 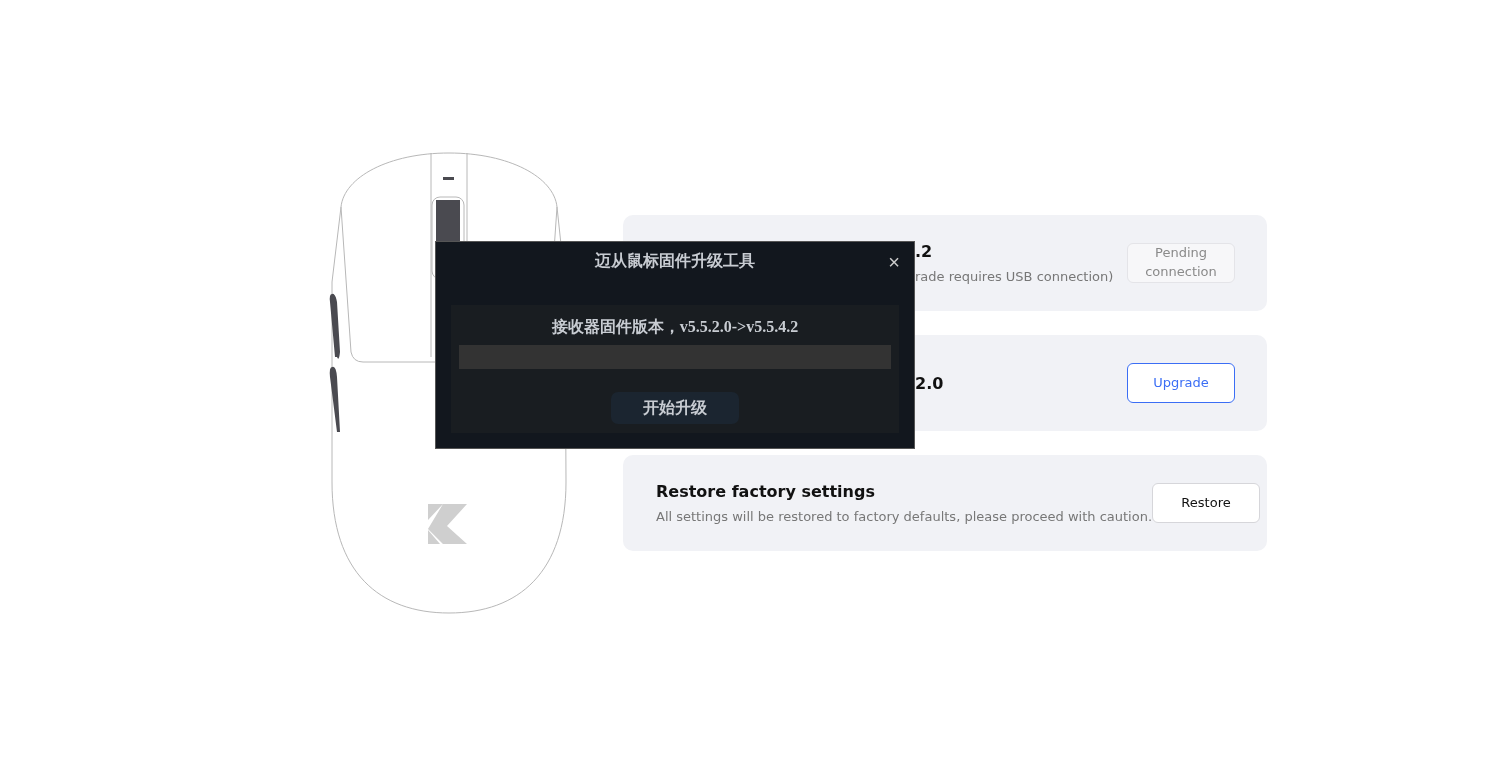 I want to click on upgrade-button: Upgrade, so click(x=1181, y=383).